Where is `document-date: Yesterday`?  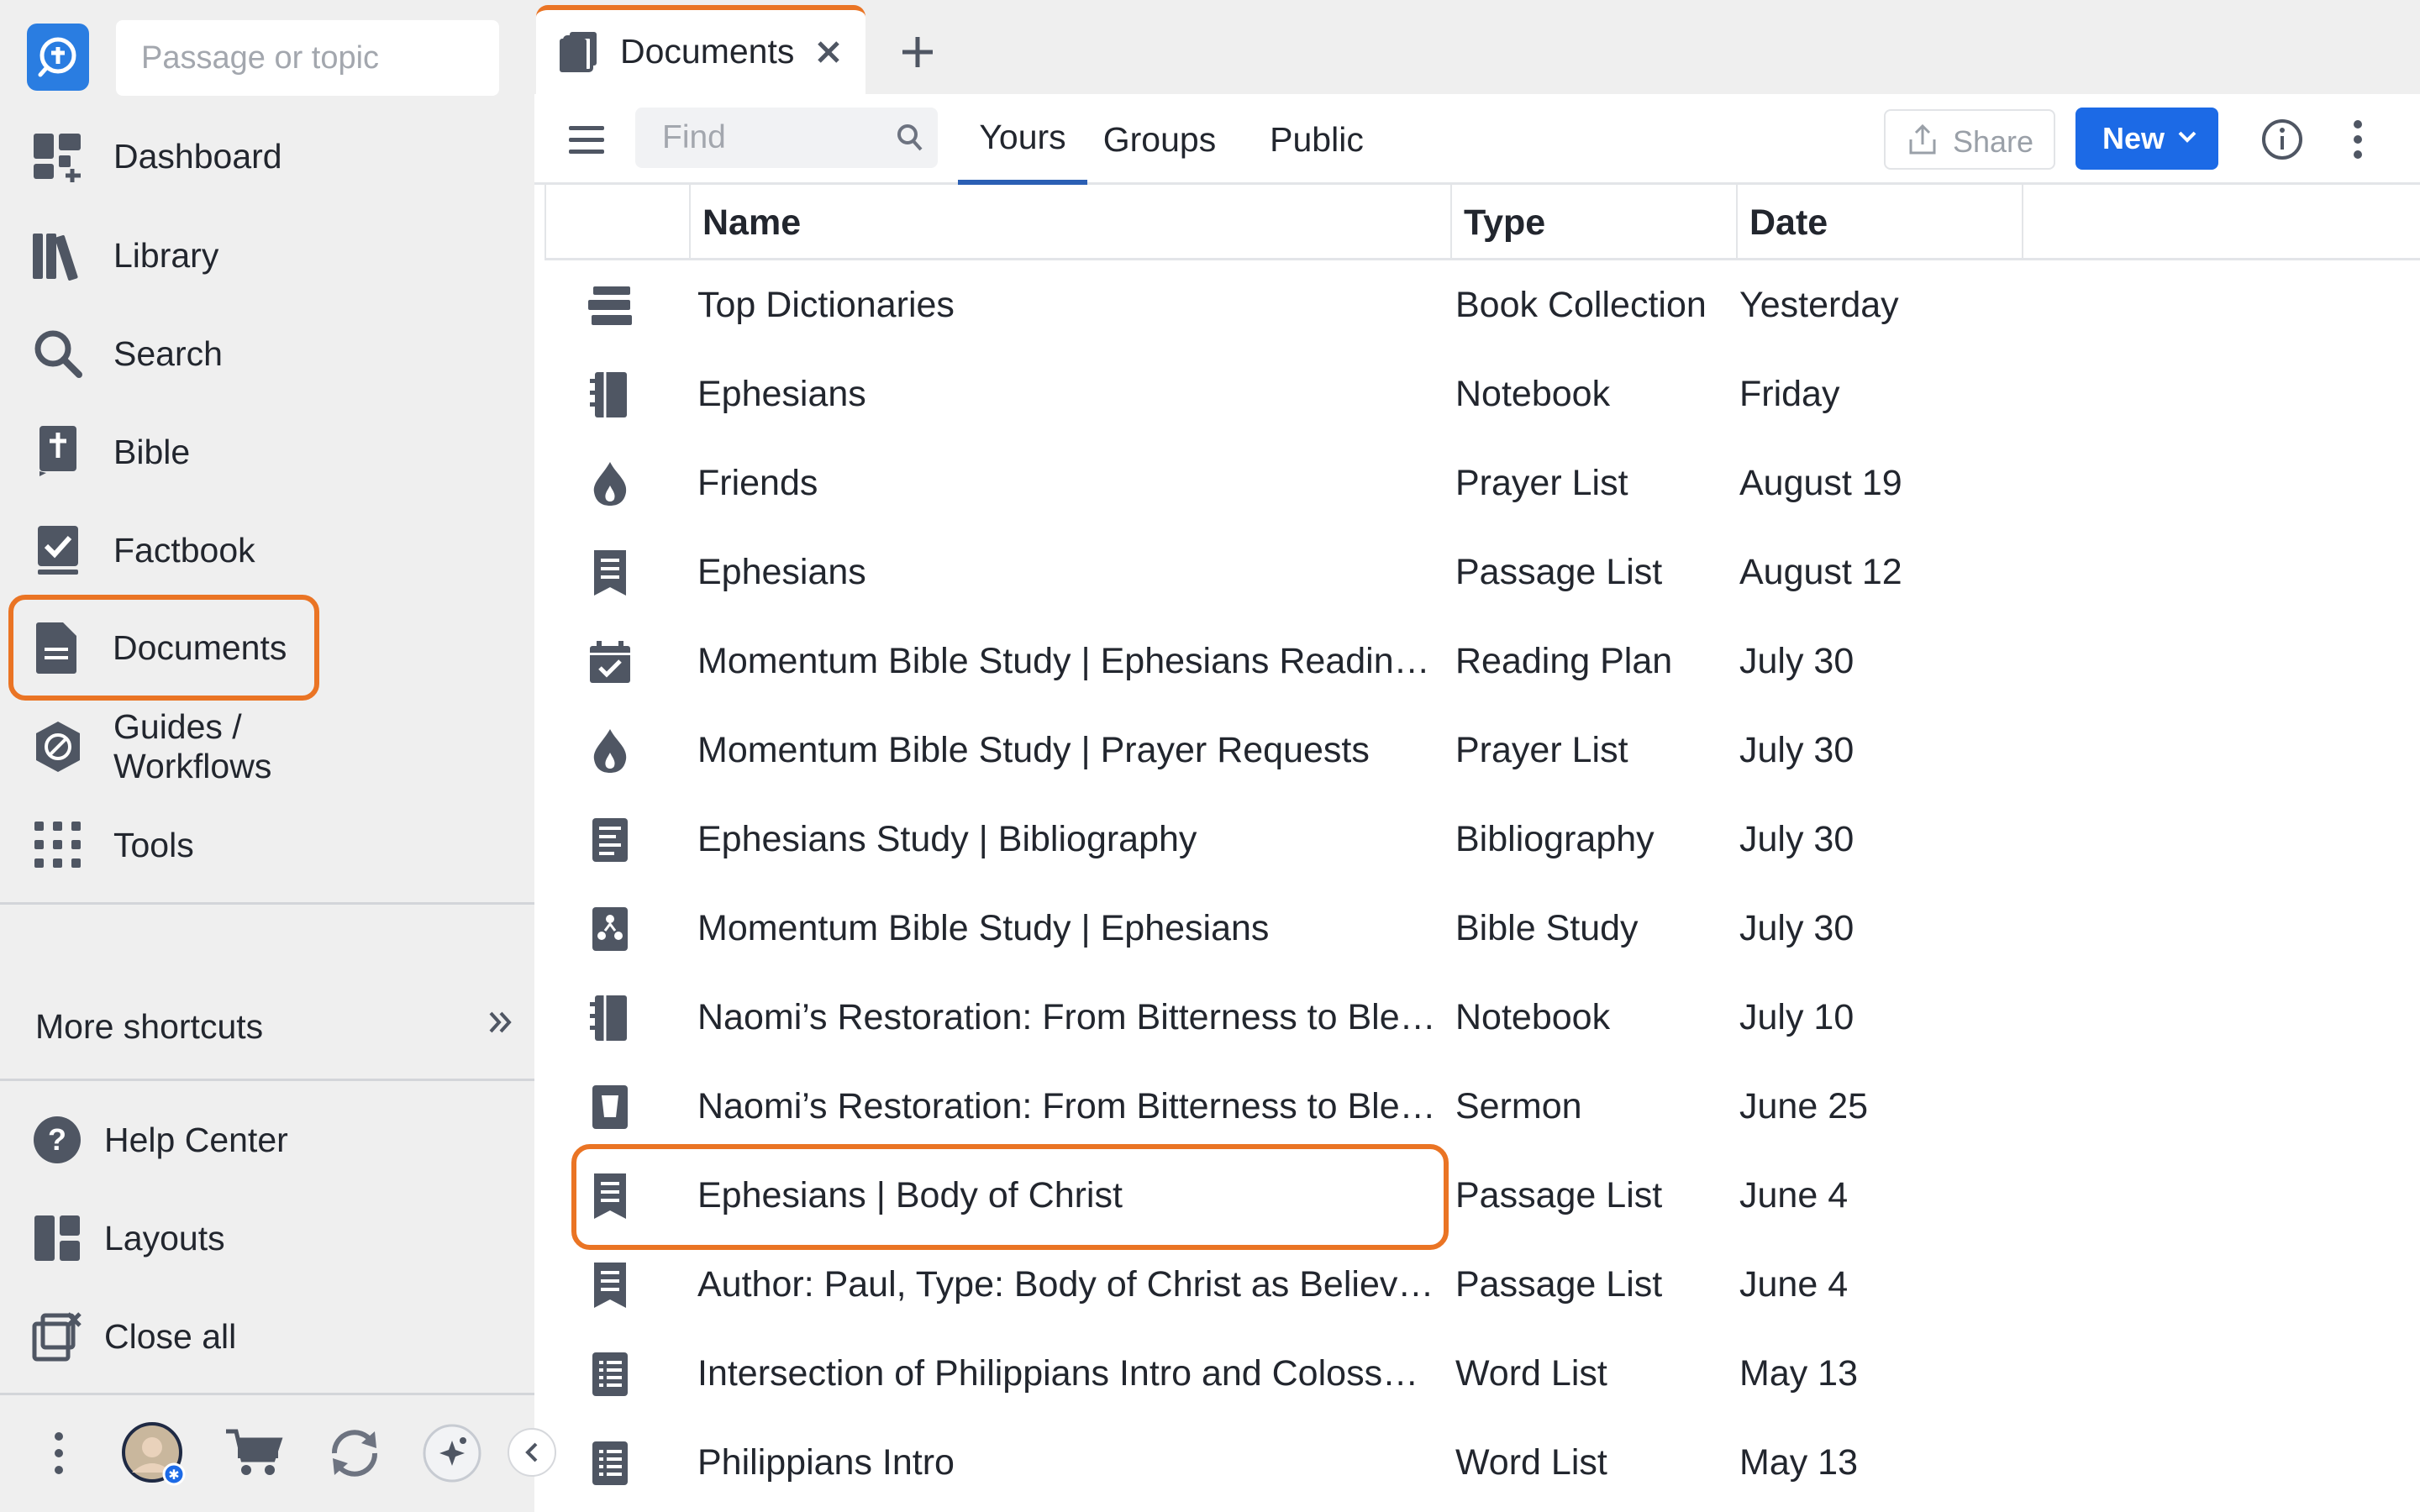
document-date: Yesterday is located at coordinates (1819, 305).